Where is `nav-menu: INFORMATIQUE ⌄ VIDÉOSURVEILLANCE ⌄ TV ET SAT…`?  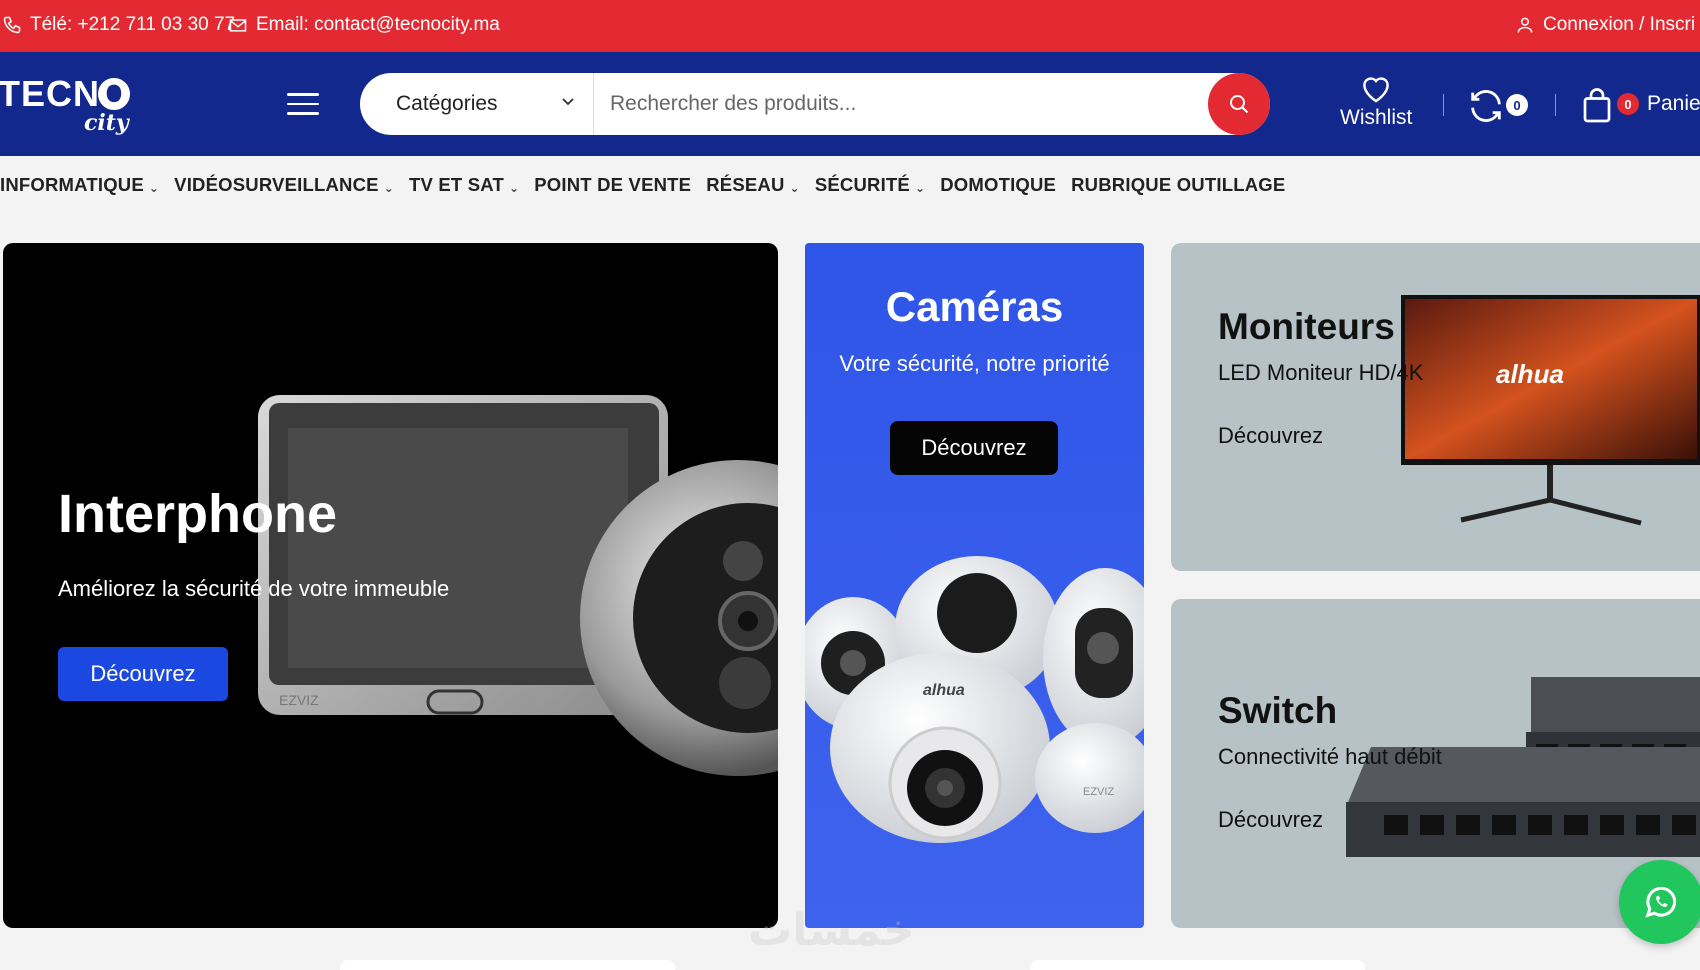
nav-menu: INFORMATIQUE ⌄ VIDÉOSURVEILLANCE ⌄ TV ET SAT… is located at coordinates (650, 185).